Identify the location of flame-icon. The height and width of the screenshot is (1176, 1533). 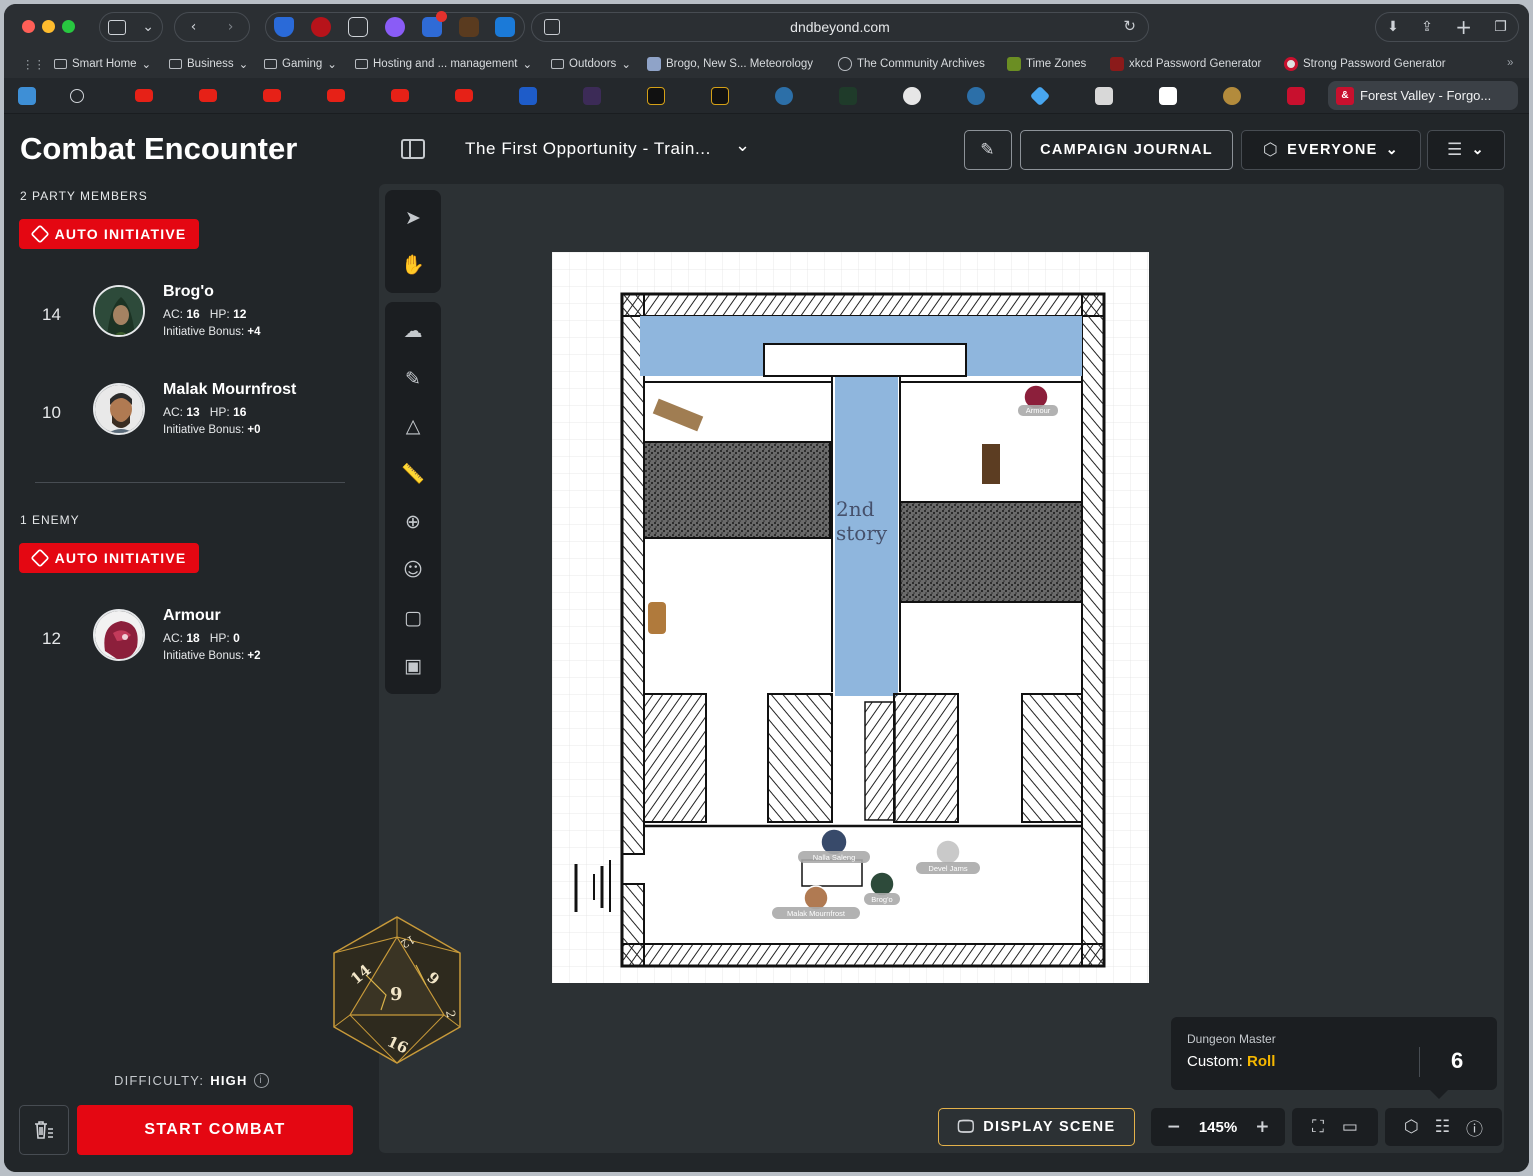
(394, 27).